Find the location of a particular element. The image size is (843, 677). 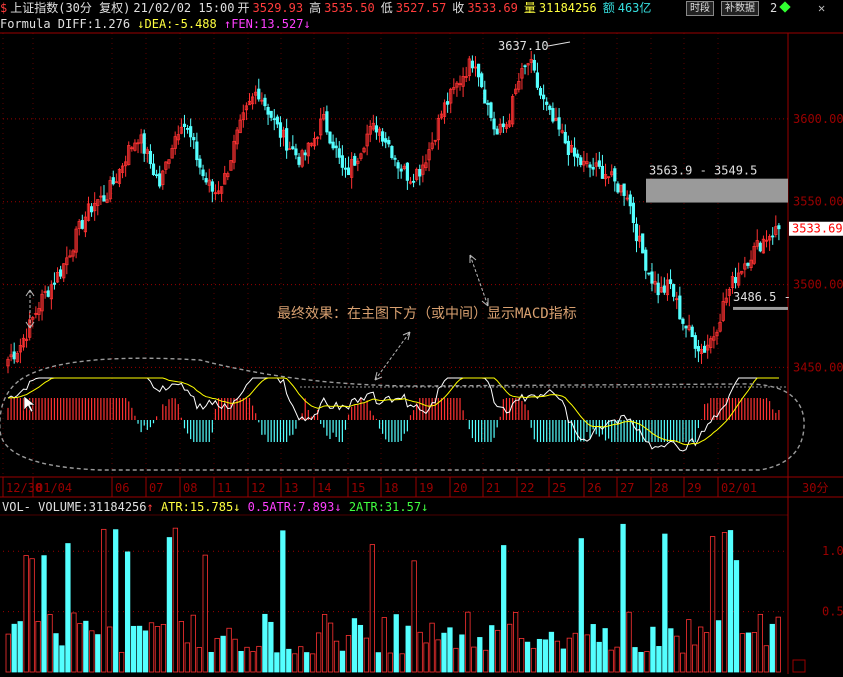

open-value: 3529.93 is located at coordinates (278, 8).